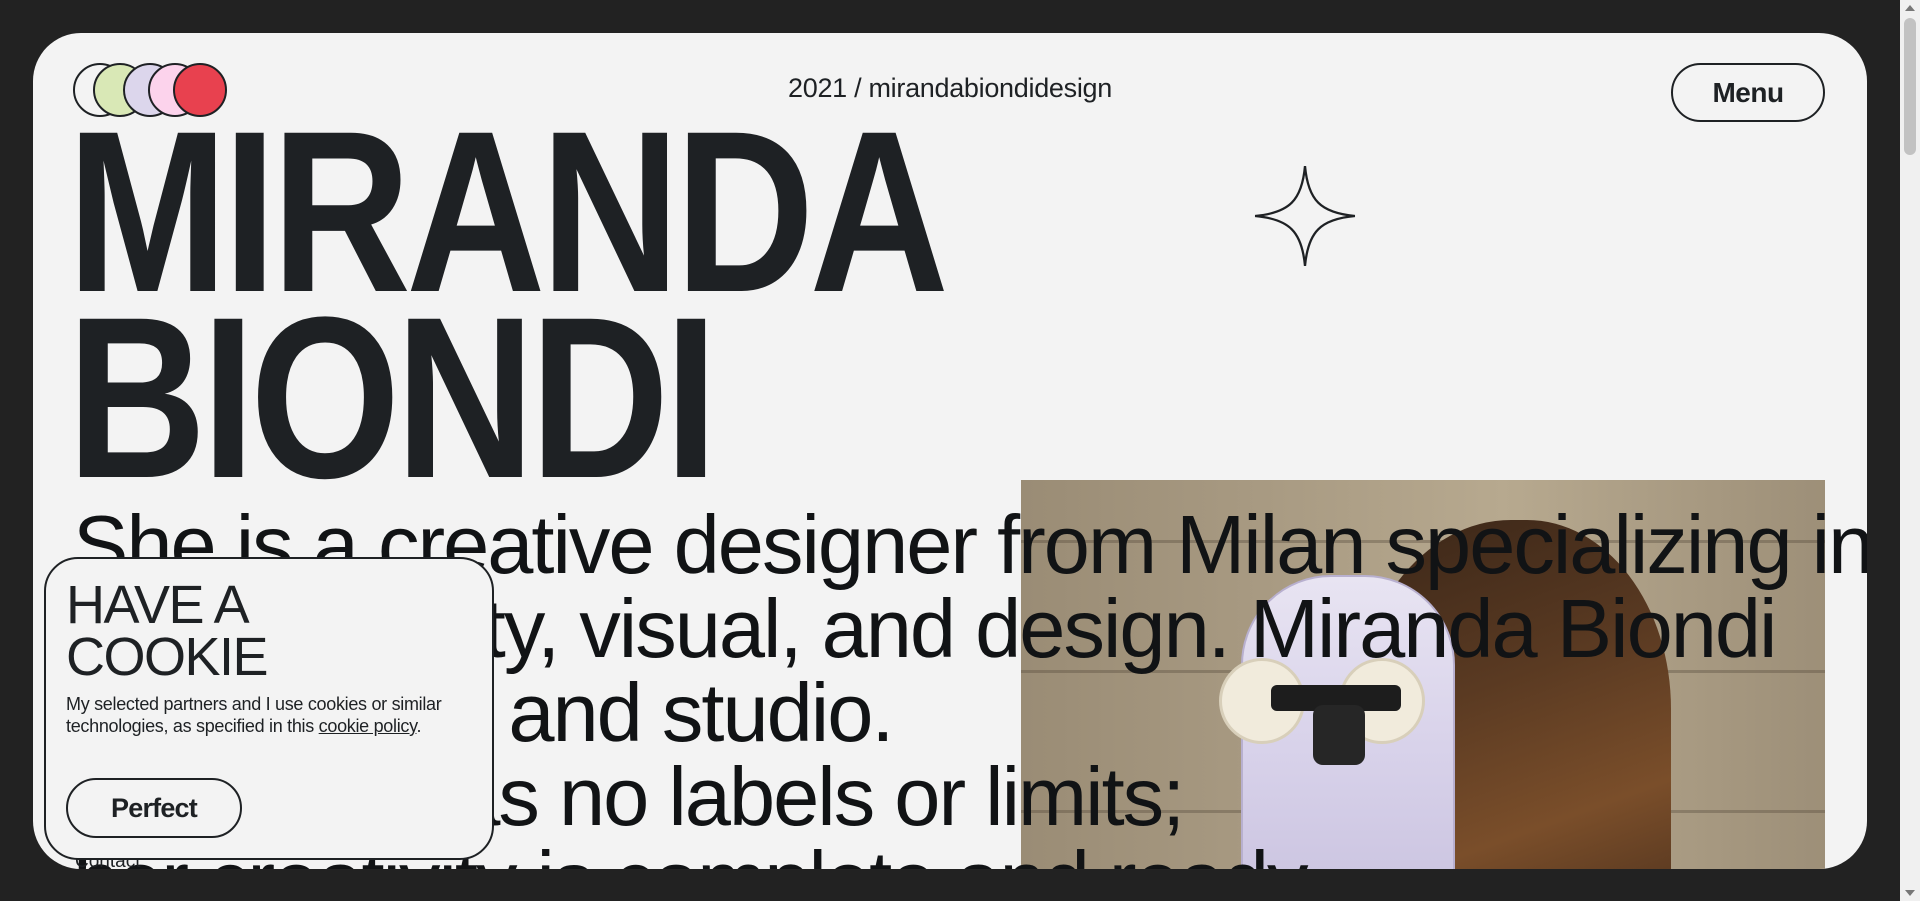  I want to click on four-point-star-icon, so click(1305, 216).